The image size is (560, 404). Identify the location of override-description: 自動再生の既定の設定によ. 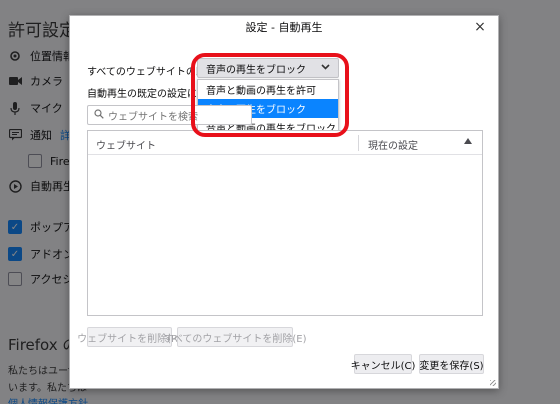
(147, 94).